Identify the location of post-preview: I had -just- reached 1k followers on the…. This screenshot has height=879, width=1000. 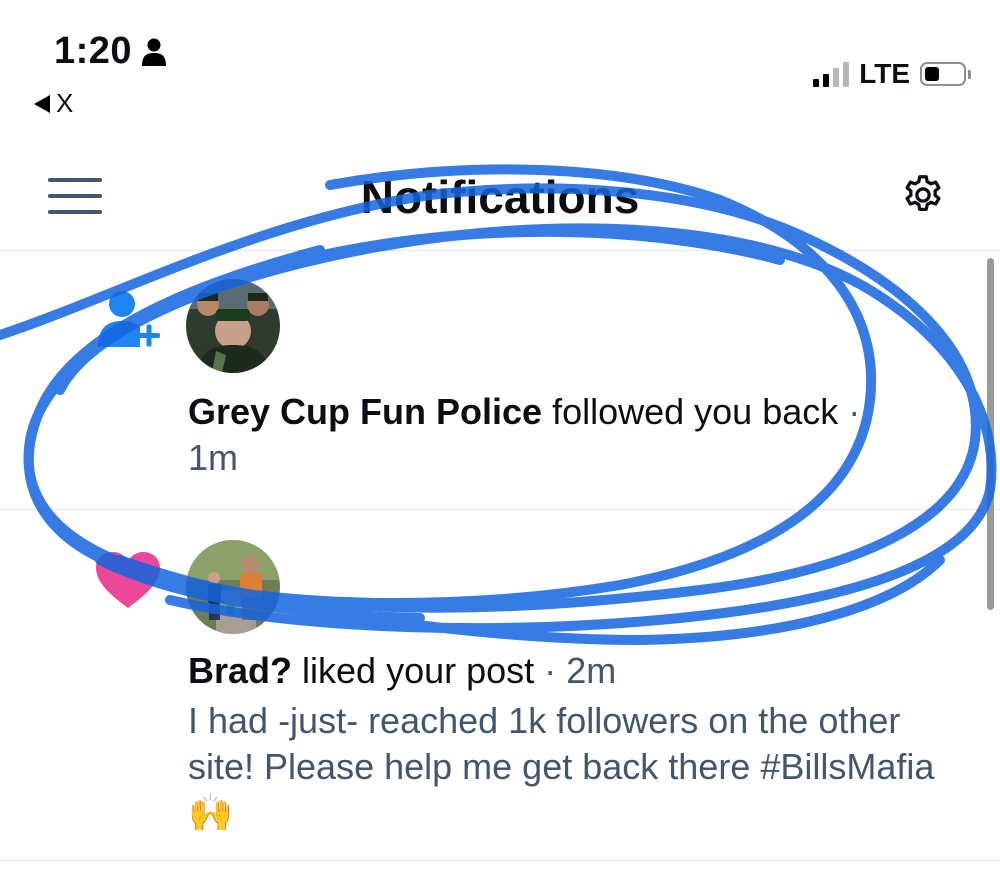
(568, 767).